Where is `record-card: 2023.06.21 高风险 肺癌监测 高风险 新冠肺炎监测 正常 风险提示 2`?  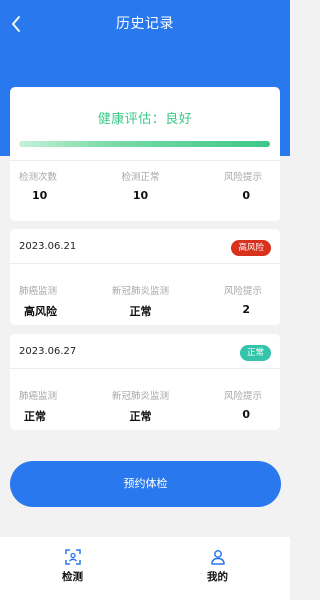 record-card: 2023.06.21 高风险 肺癌监测 高风险 新冠肺炎监测 正常 风险提示 2 is located at coordinates (145, 277).